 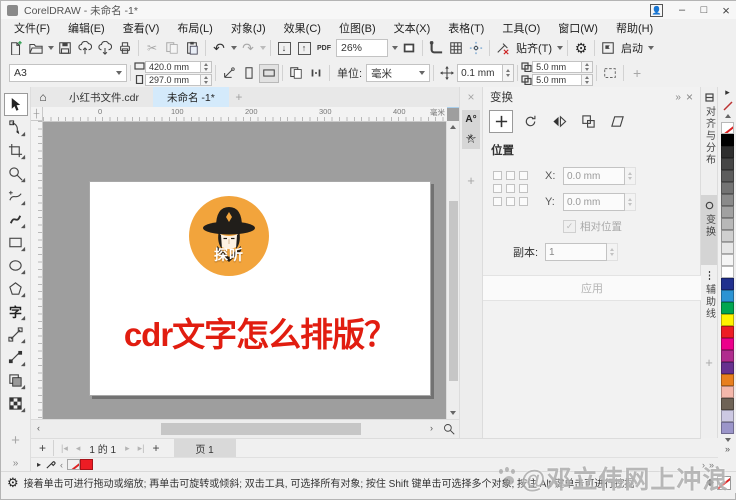 What do you see at coordinates (471, 138) in the screenshot?
I see `star-disabled-icon: ☆ ×` at bounding box center [471, 138].